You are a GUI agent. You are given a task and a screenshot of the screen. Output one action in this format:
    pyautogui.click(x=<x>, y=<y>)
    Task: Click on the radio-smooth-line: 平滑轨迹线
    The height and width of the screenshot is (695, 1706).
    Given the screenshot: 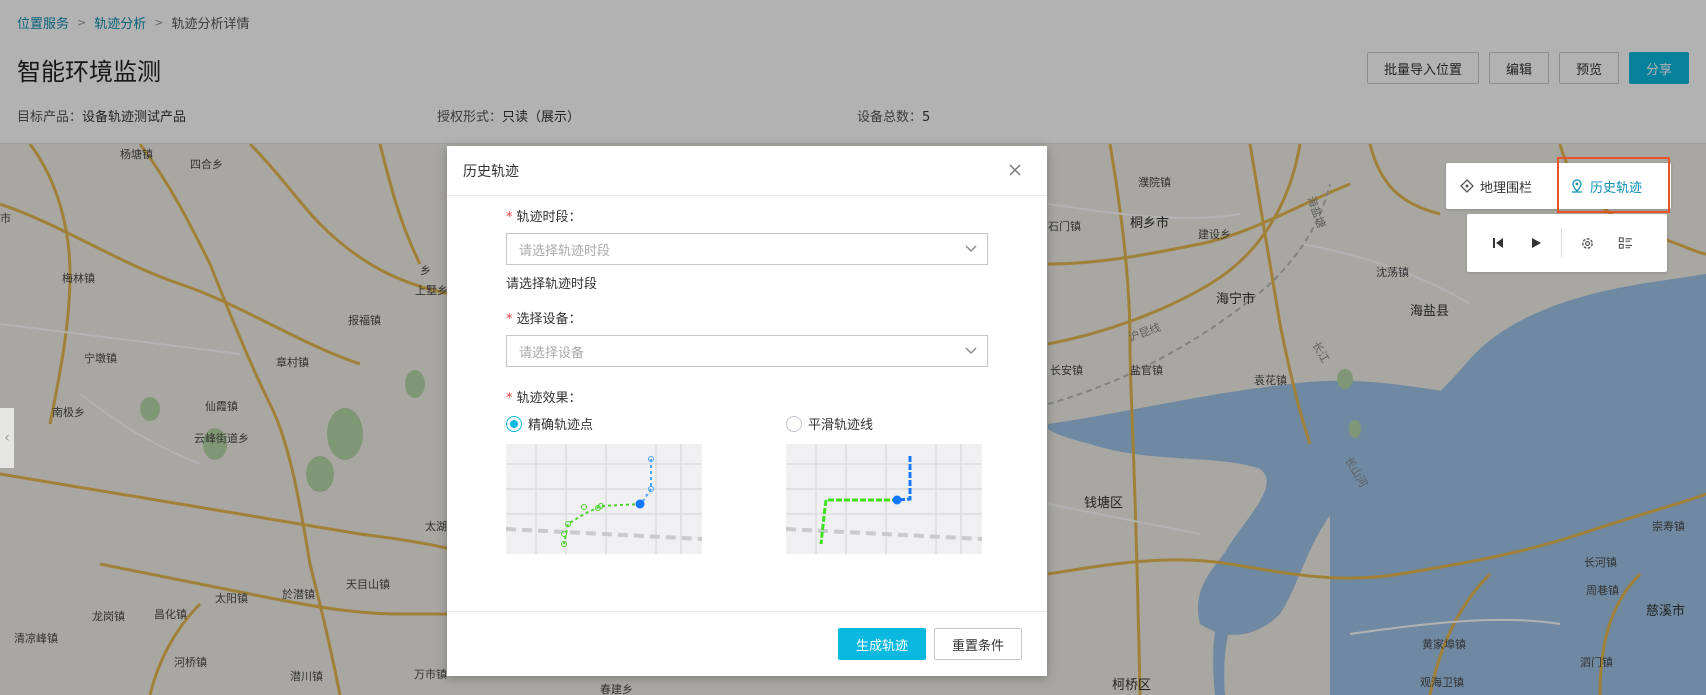 What is the action you would take?
    pyautogui.click(x=829, y=423)
    